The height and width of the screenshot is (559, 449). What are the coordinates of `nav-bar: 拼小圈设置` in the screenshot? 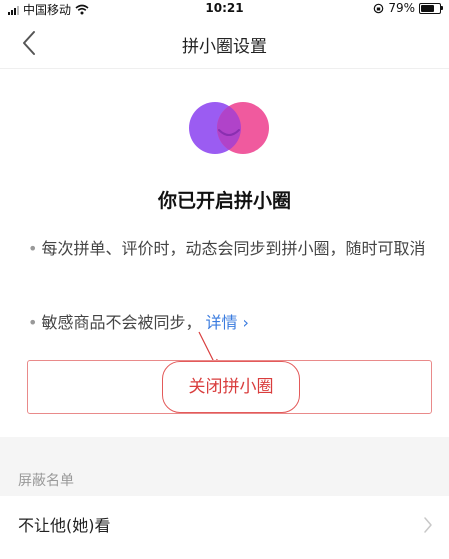 It's located at (224, 43).